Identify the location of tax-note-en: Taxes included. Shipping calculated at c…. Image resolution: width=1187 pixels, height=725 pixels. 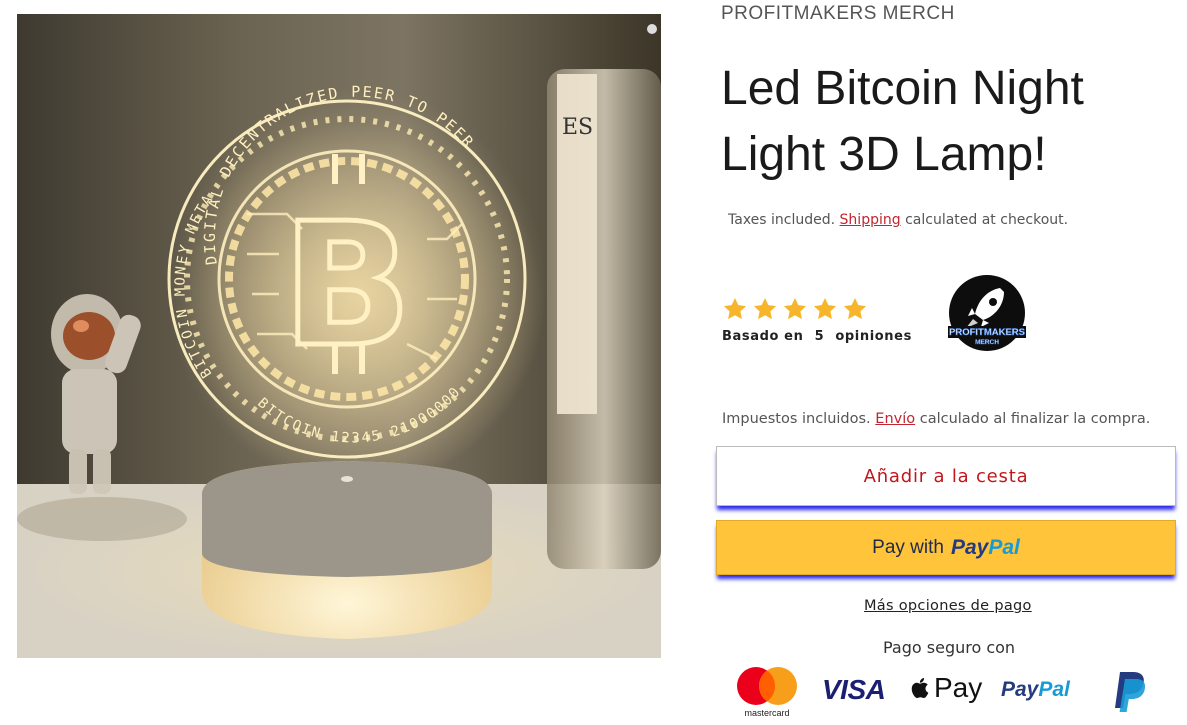
(898, 220).